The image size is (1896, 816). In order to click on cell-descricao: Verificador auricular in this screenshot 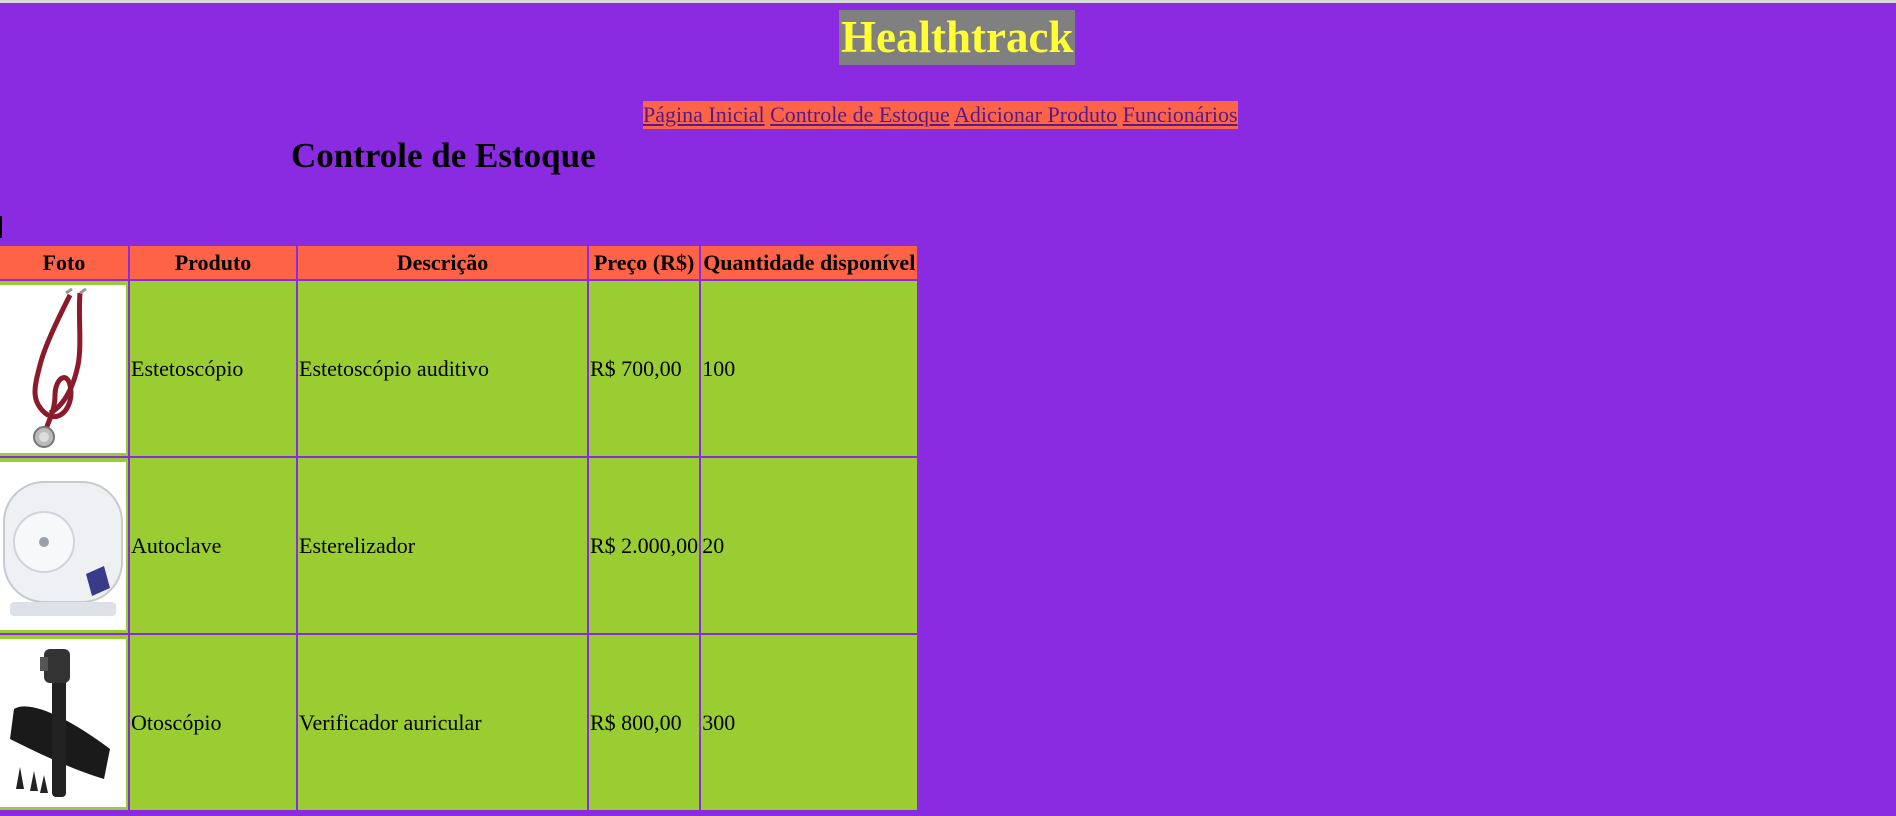, I will do `click(442, 722)`.